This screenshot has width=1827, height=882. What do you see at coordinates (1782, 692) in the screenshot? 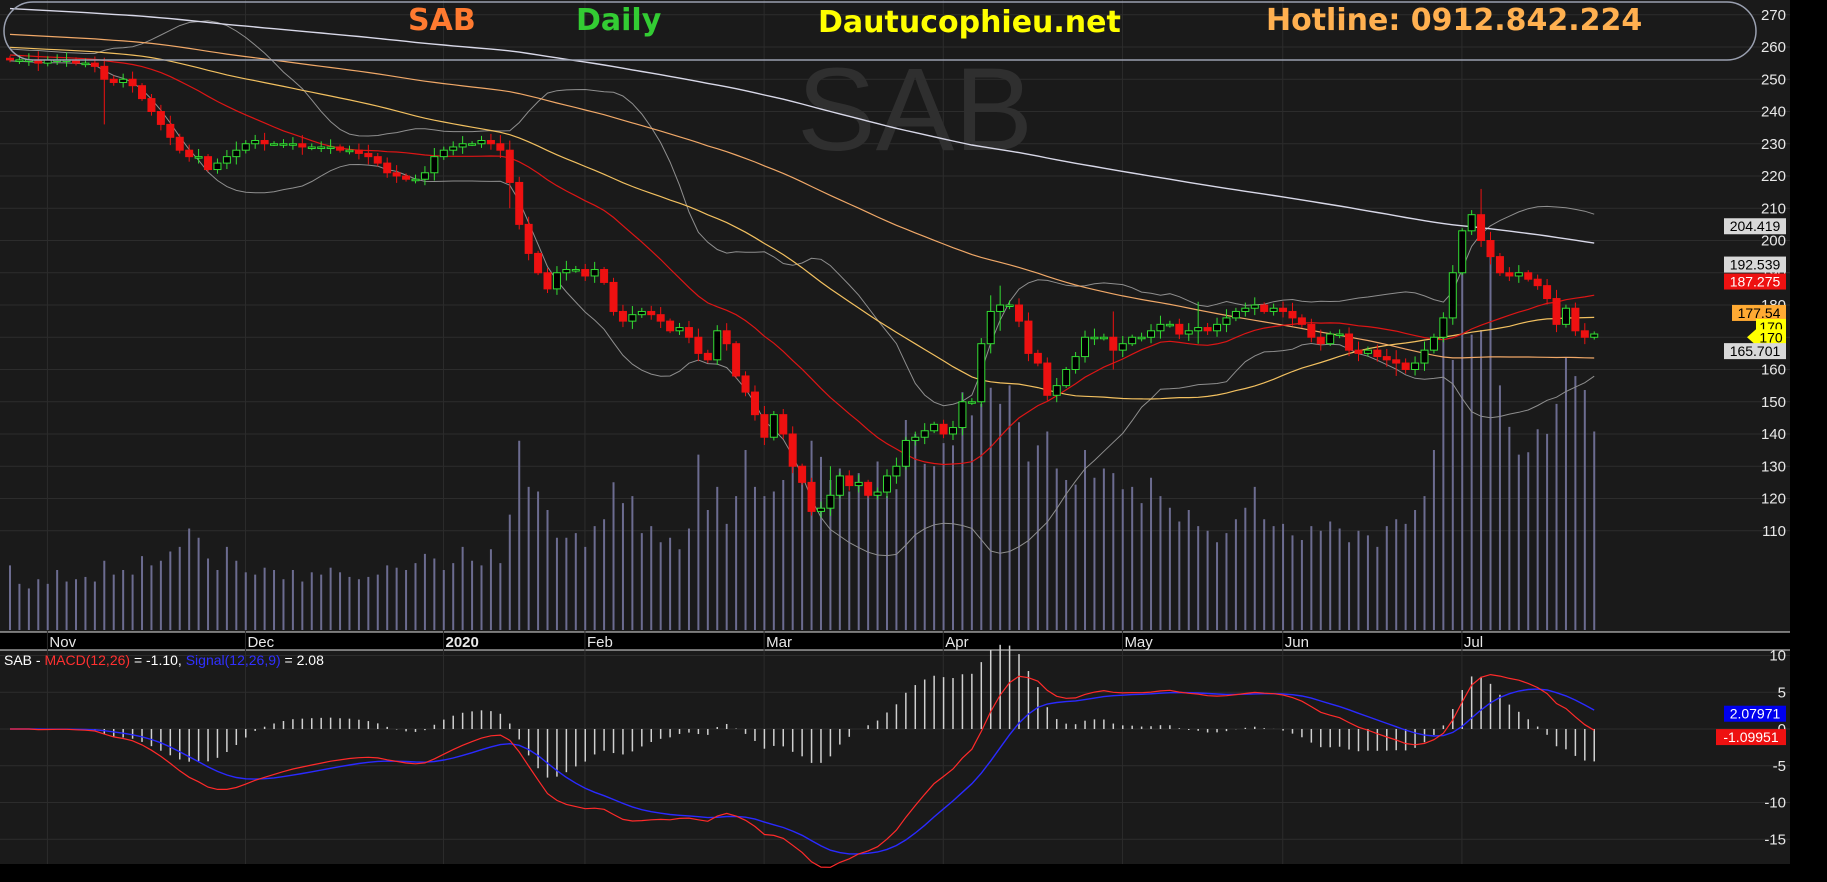
I see `macd-tick-label: 5` at bounding box center [1782, 692].